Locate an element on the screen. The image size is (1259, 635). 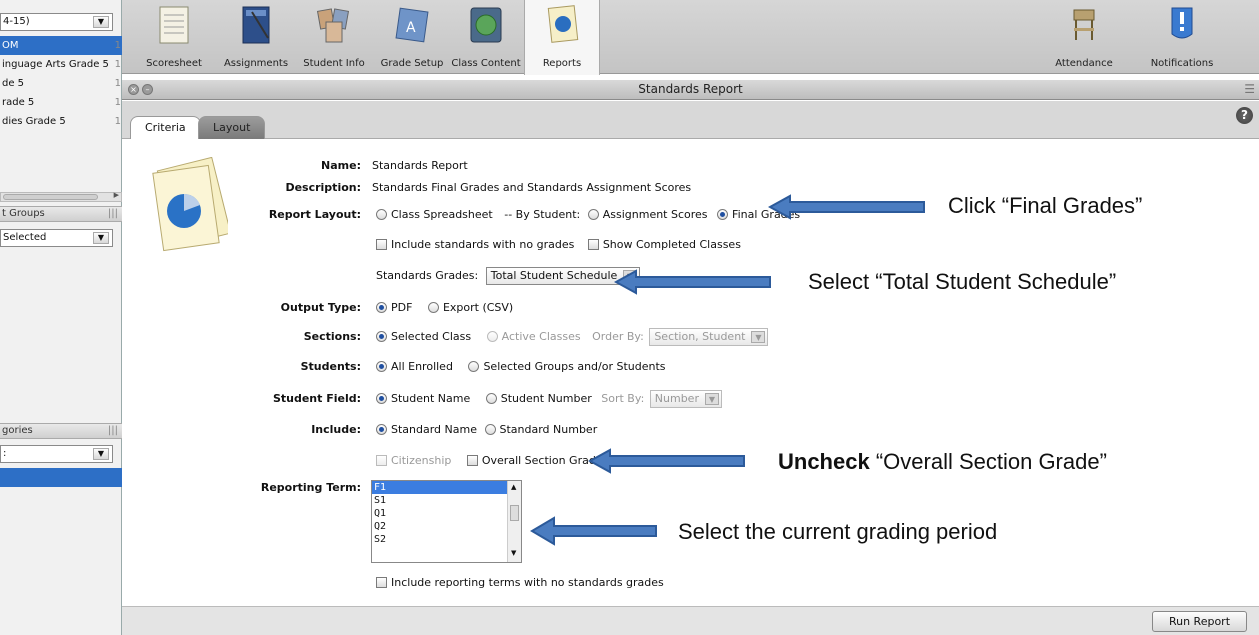
toolbar-notifications: Notifications is located at coordinates (1182, 37).